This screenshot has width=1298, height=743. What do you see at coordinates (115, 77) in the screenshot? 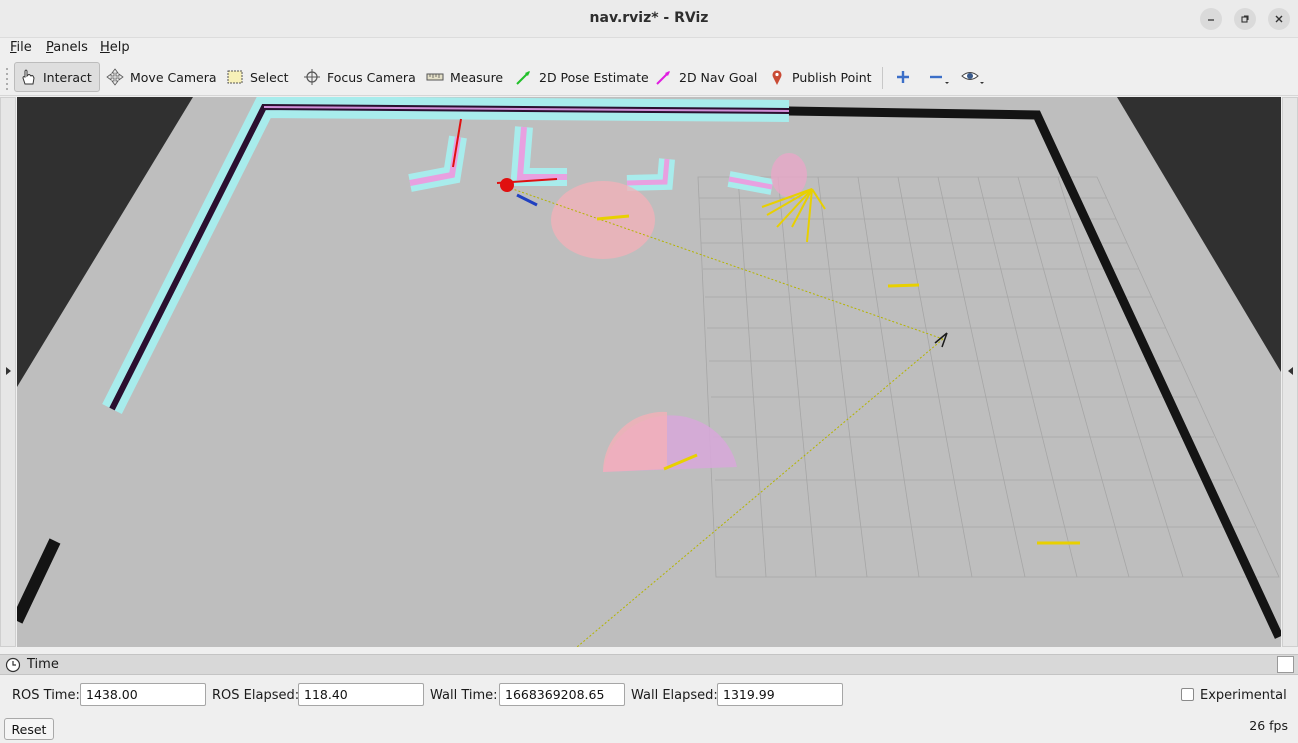
I see `move-camera-icon` at bounding box center [115, 77].